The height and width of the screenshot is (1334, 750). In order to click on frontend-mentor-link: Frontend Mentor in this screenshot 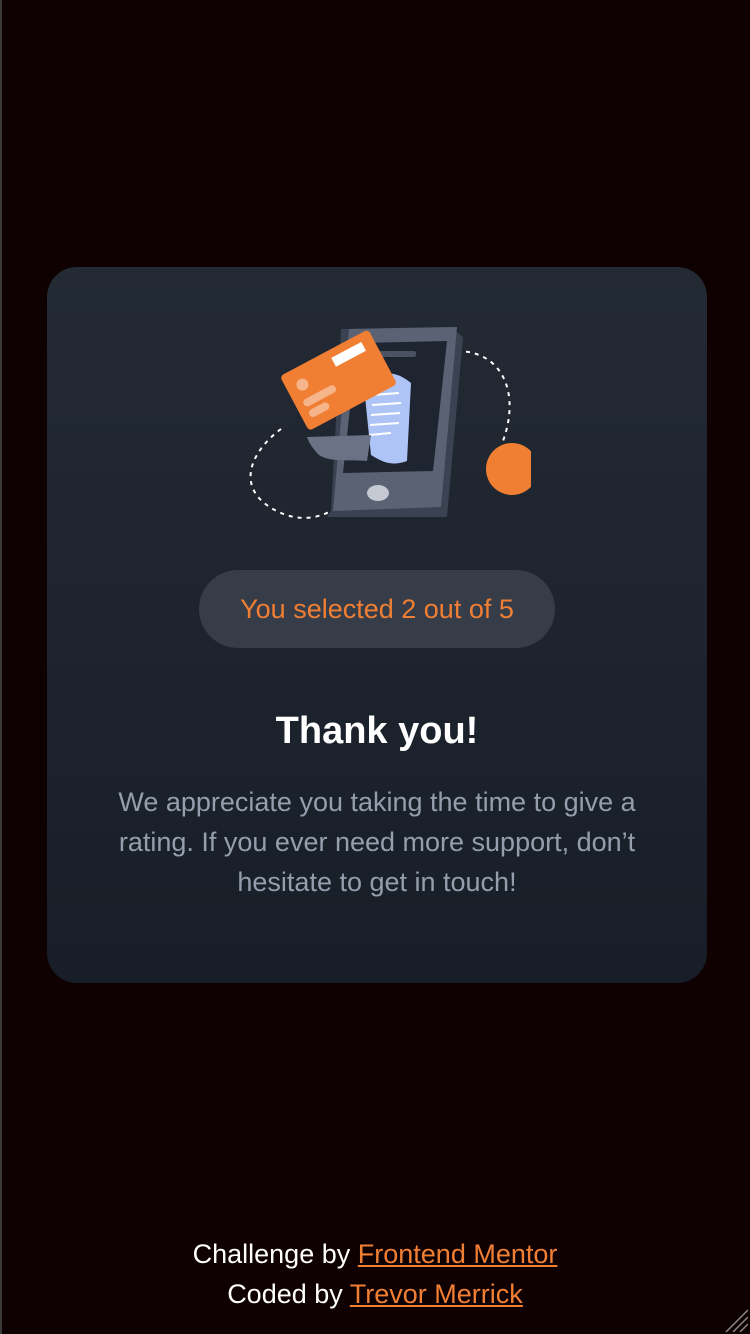, I will do `click(458, 1254)`.